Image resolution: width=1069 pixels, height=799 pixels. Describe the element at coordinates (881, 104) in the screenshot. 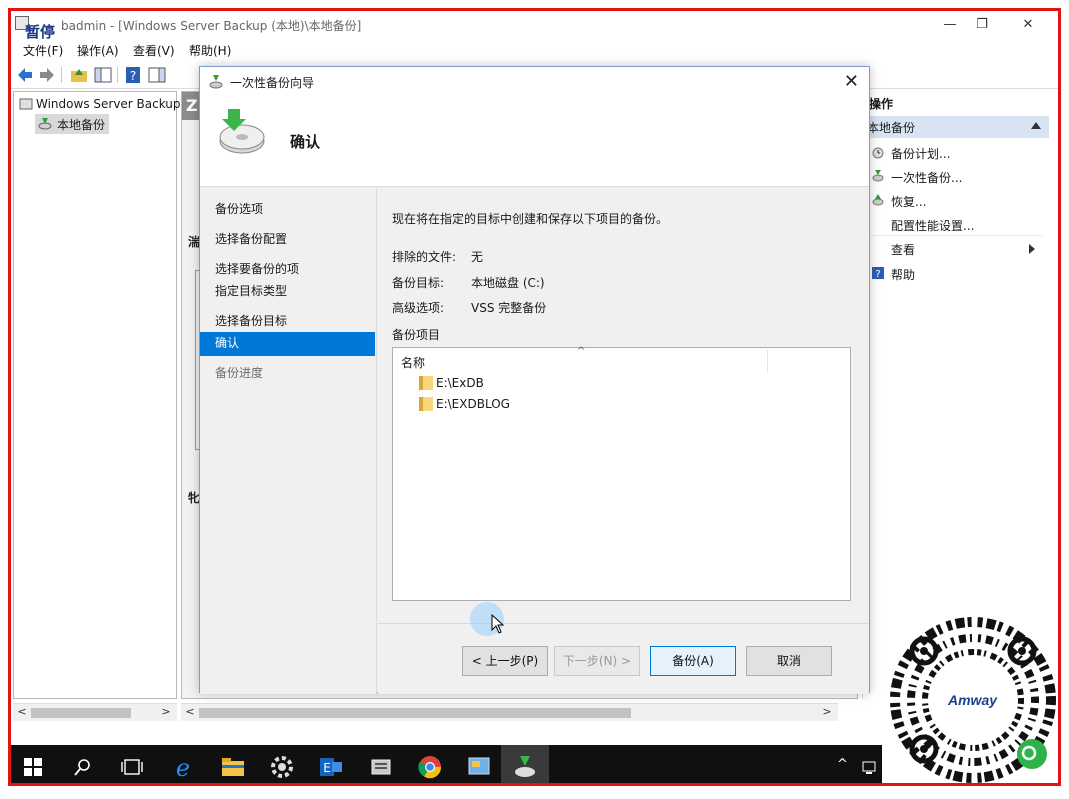

I see `actions-header: 操作` at that location.